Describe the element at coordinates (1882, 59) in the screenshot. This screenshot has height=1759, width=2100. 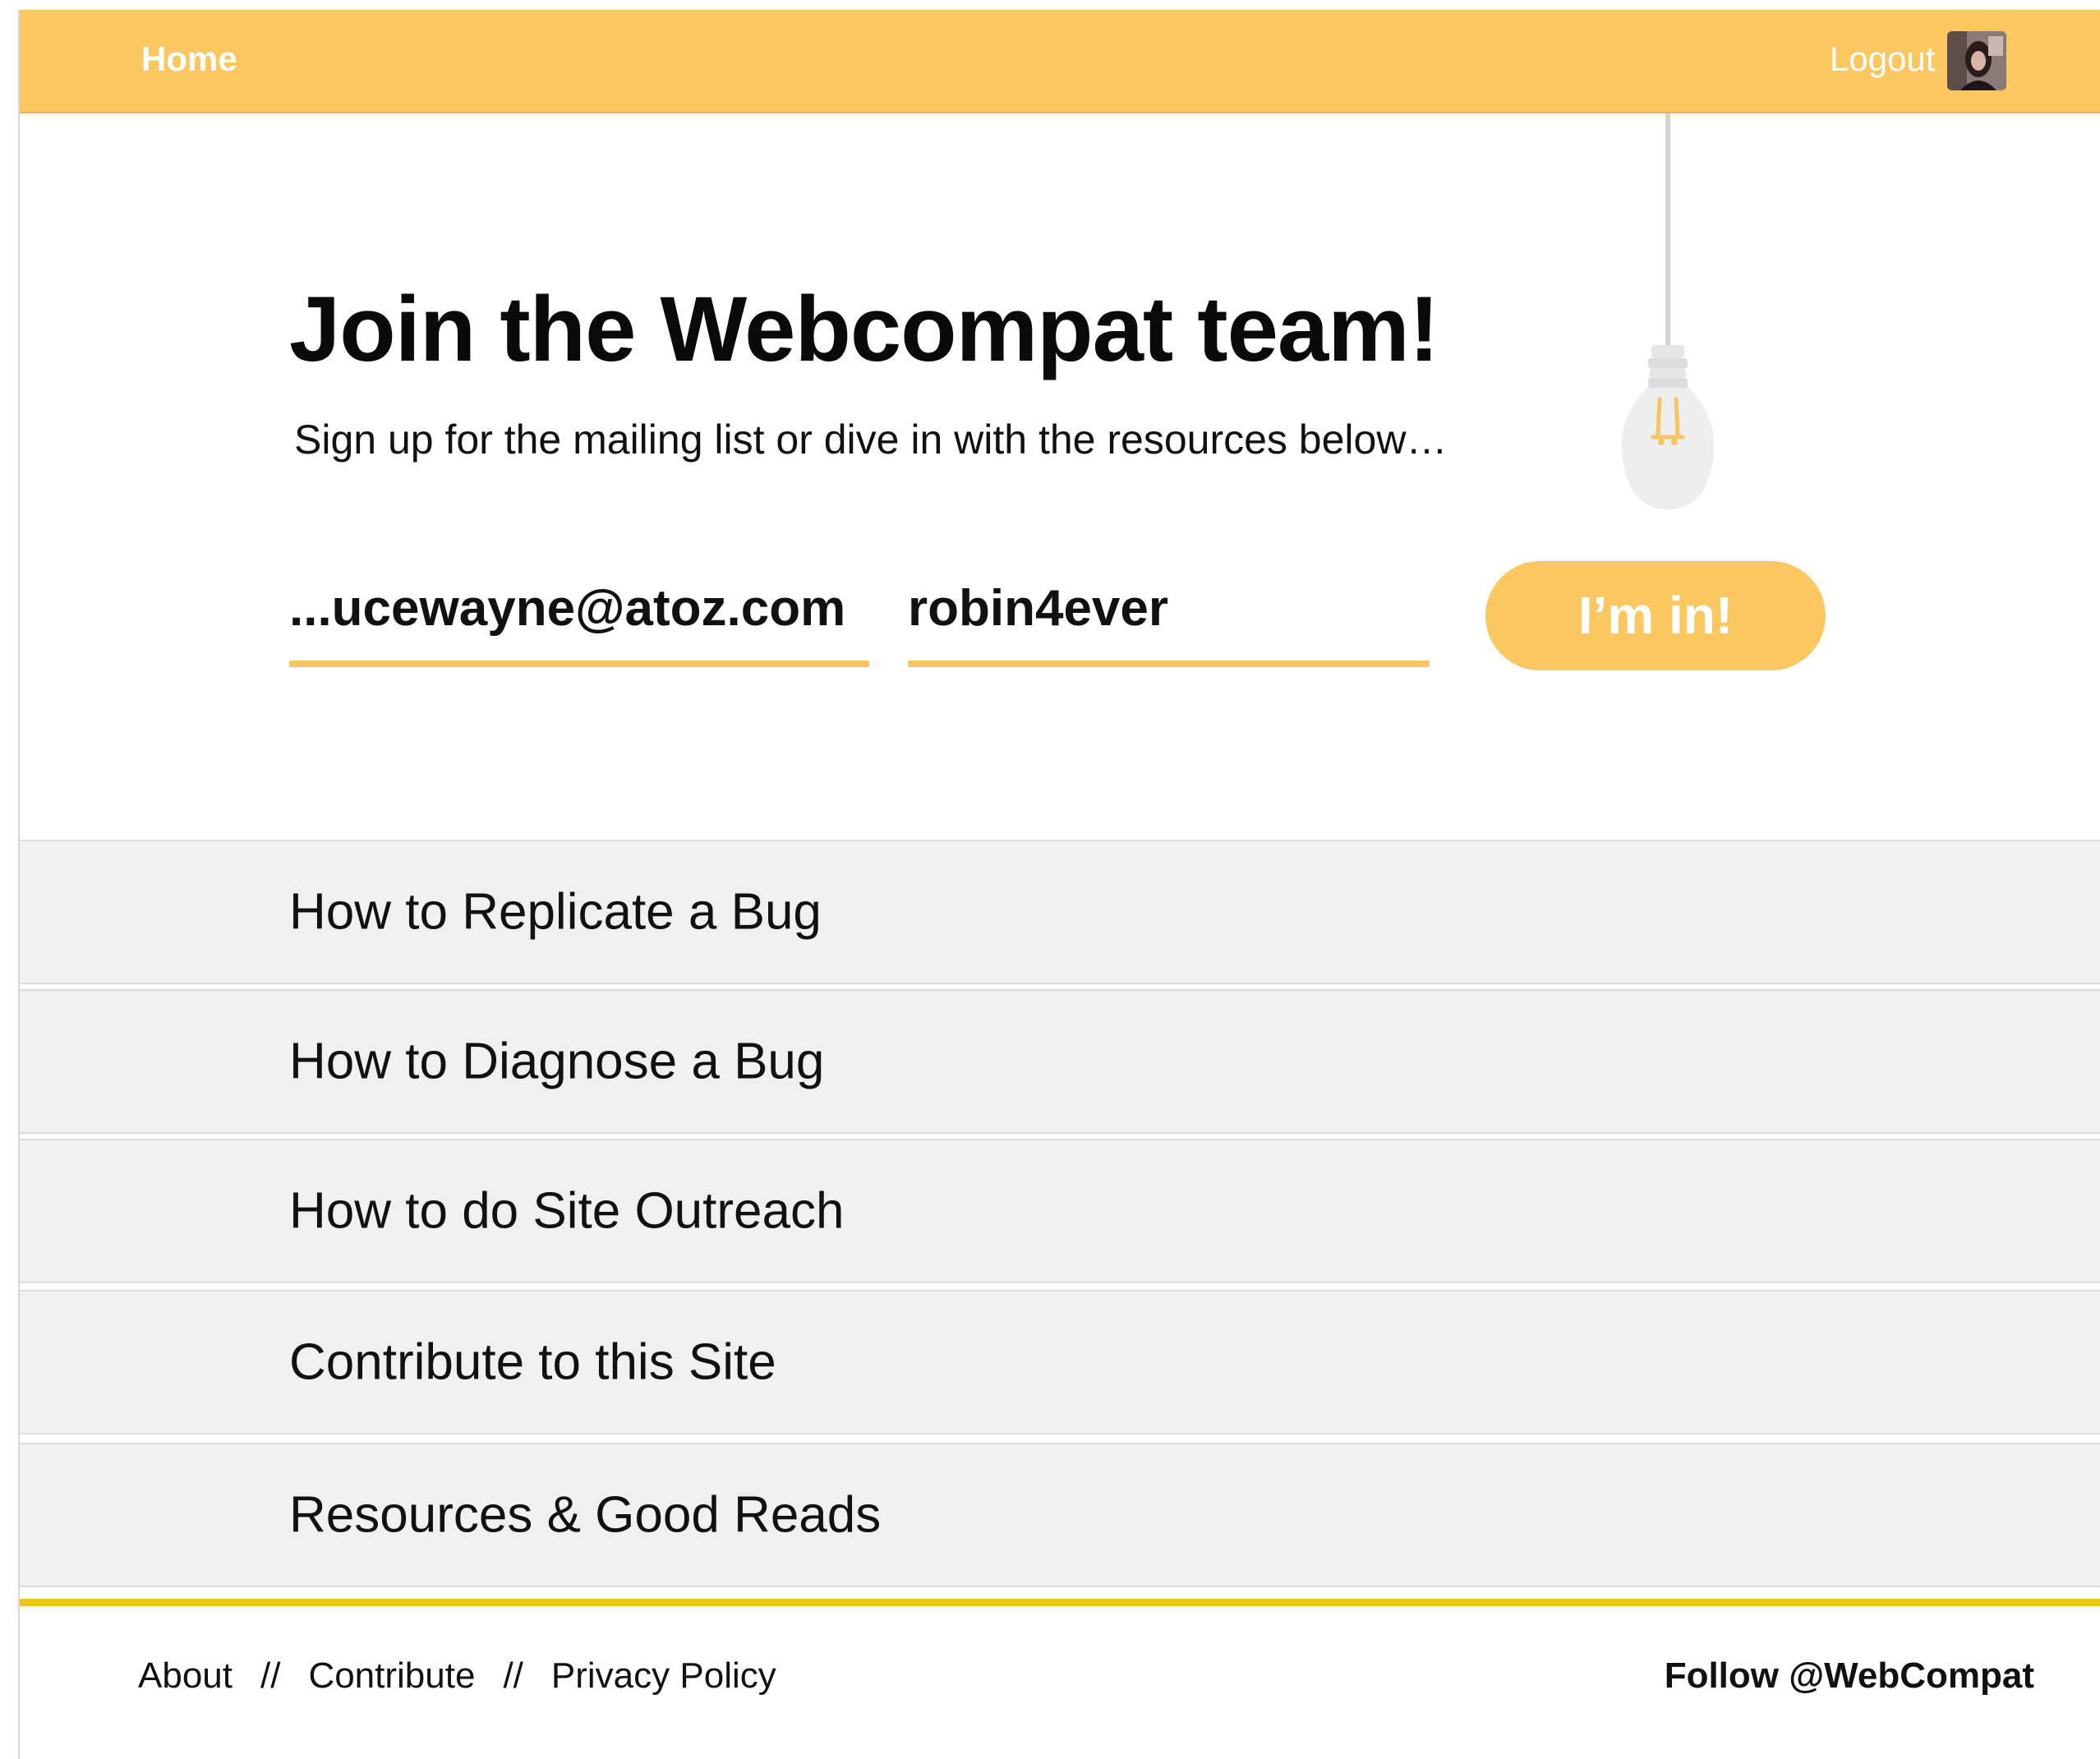
I see `logout-link: Logout` at that location.